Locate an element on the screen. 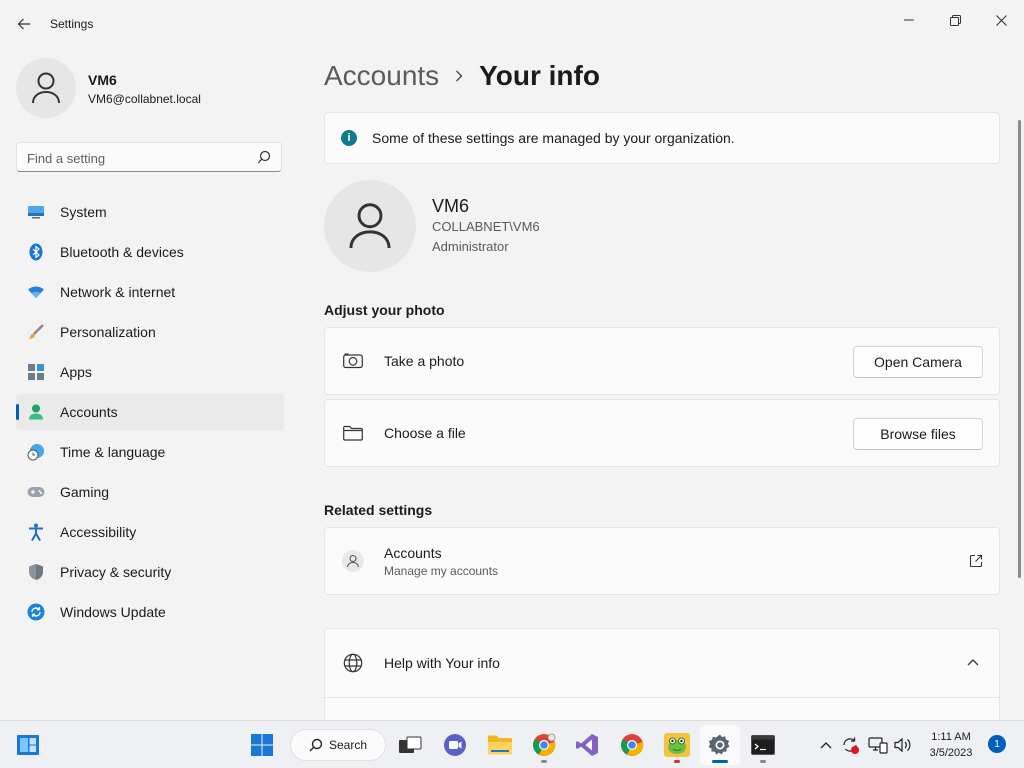 This screenshot has height=768, width=1024. choose-file-row: Choose a file Browse files is located at coordinates (662, 433).